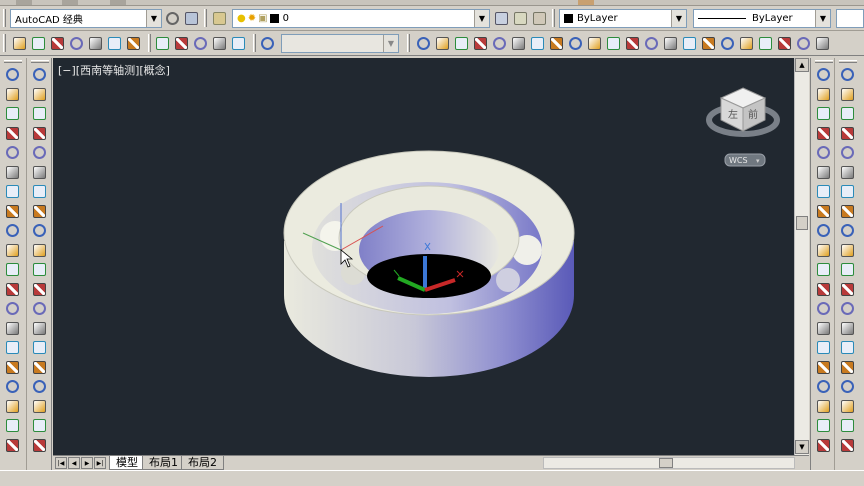 The height and width of the screenshot is (486, 864). I want to click on scale-button, so click(847, 211).